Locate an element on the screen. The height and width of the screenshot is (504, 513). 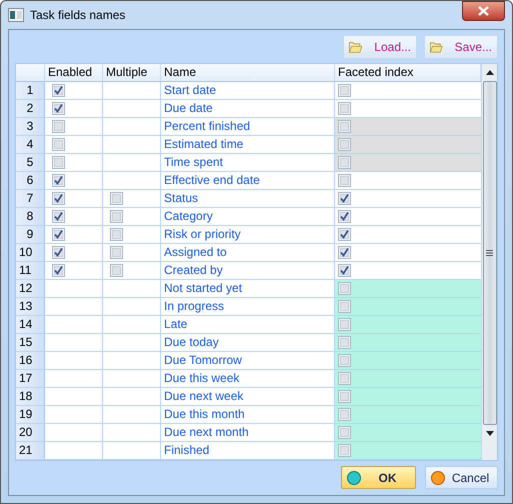
row-number: 14 is located at coordinates (30, 324).